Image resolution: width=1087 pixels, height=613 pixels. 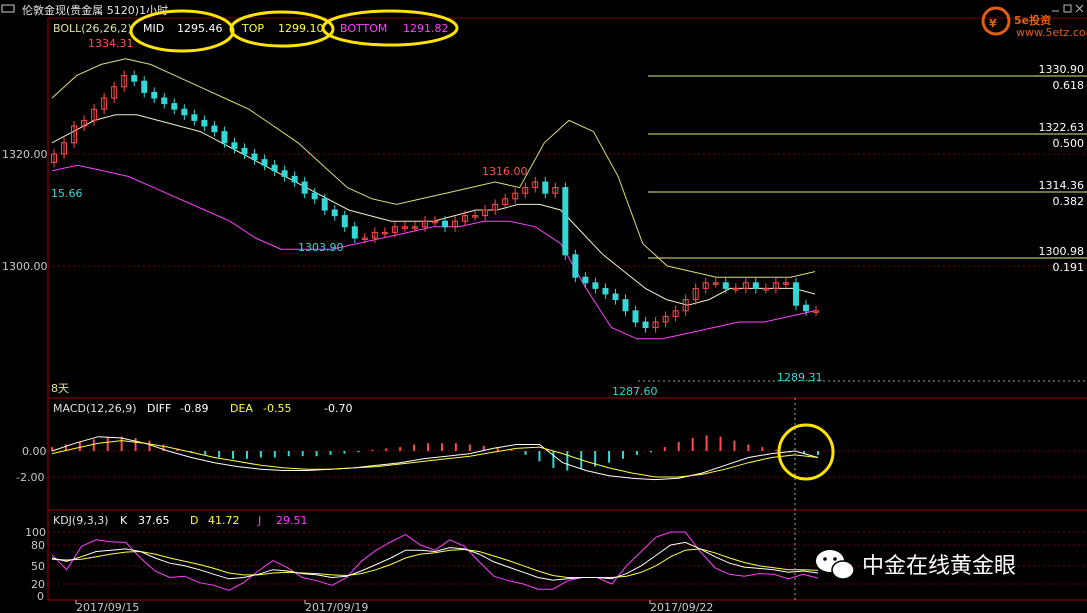 What do you see at coordinates (38, 566) in the screenshot?
I see `kdj-y-label-50: 50` at bounding box center [38, 566].